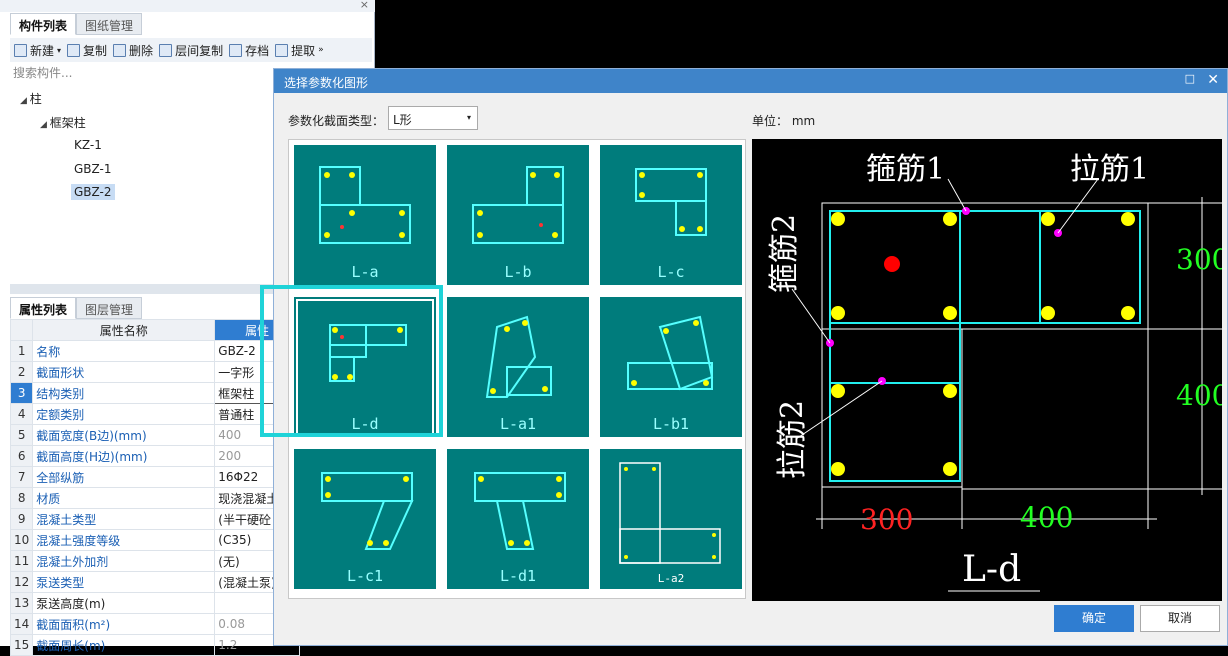 The height and width of the screenshot is (656, 1228). I want to click on archive-button: 存档, so click(249, 50).